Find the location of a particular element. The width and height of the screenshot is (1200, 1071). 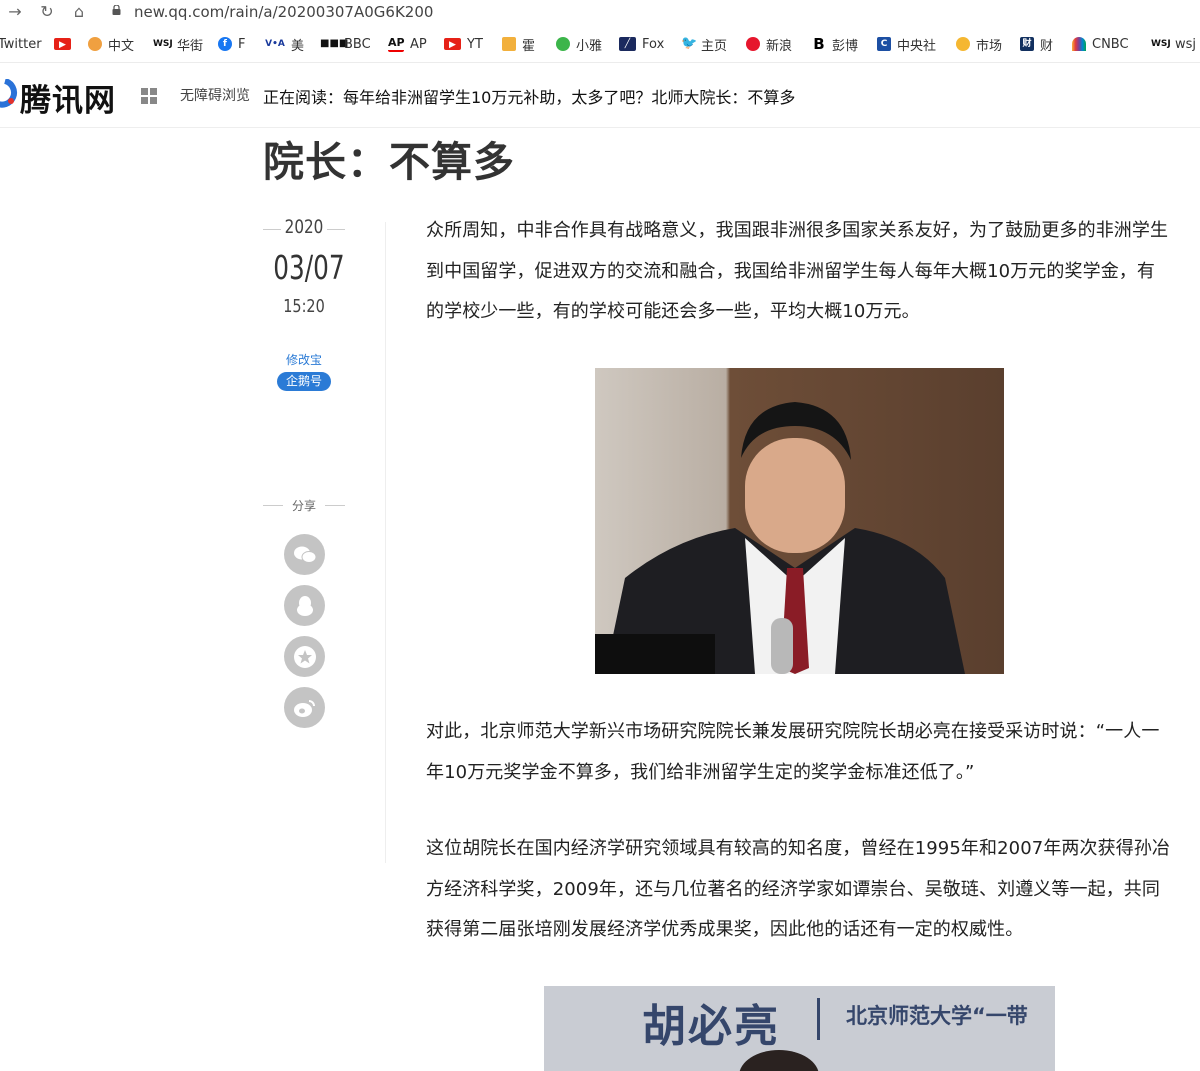

bookmark-fox: ╱ Fox is located at coordinates (641, 44).